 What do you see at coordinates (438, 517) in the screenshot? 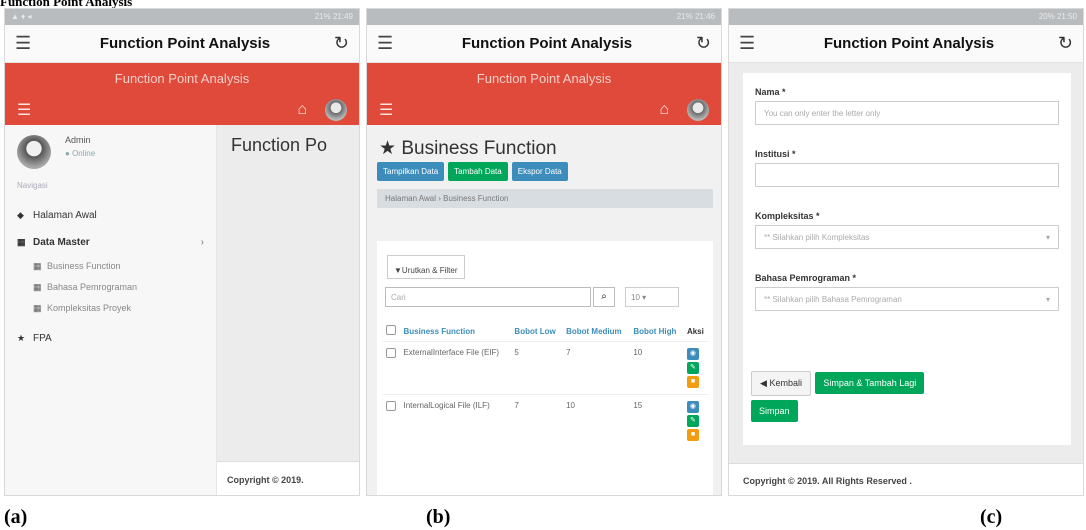
I see `caption-b: (b)` at bounding box center [438, 517].